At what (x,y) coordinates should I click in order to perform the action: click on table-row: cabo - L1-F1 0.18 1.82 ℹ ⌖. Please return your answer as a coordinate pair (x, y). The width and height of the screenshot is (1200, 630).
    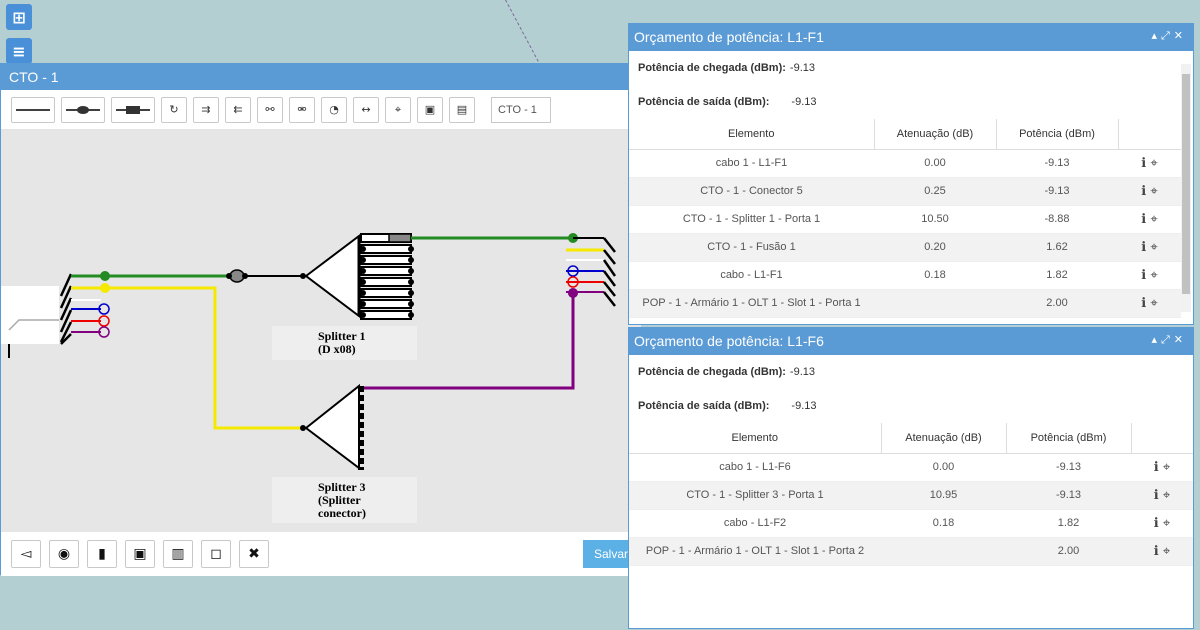
    Looking at the image, I should click on (905, 275).